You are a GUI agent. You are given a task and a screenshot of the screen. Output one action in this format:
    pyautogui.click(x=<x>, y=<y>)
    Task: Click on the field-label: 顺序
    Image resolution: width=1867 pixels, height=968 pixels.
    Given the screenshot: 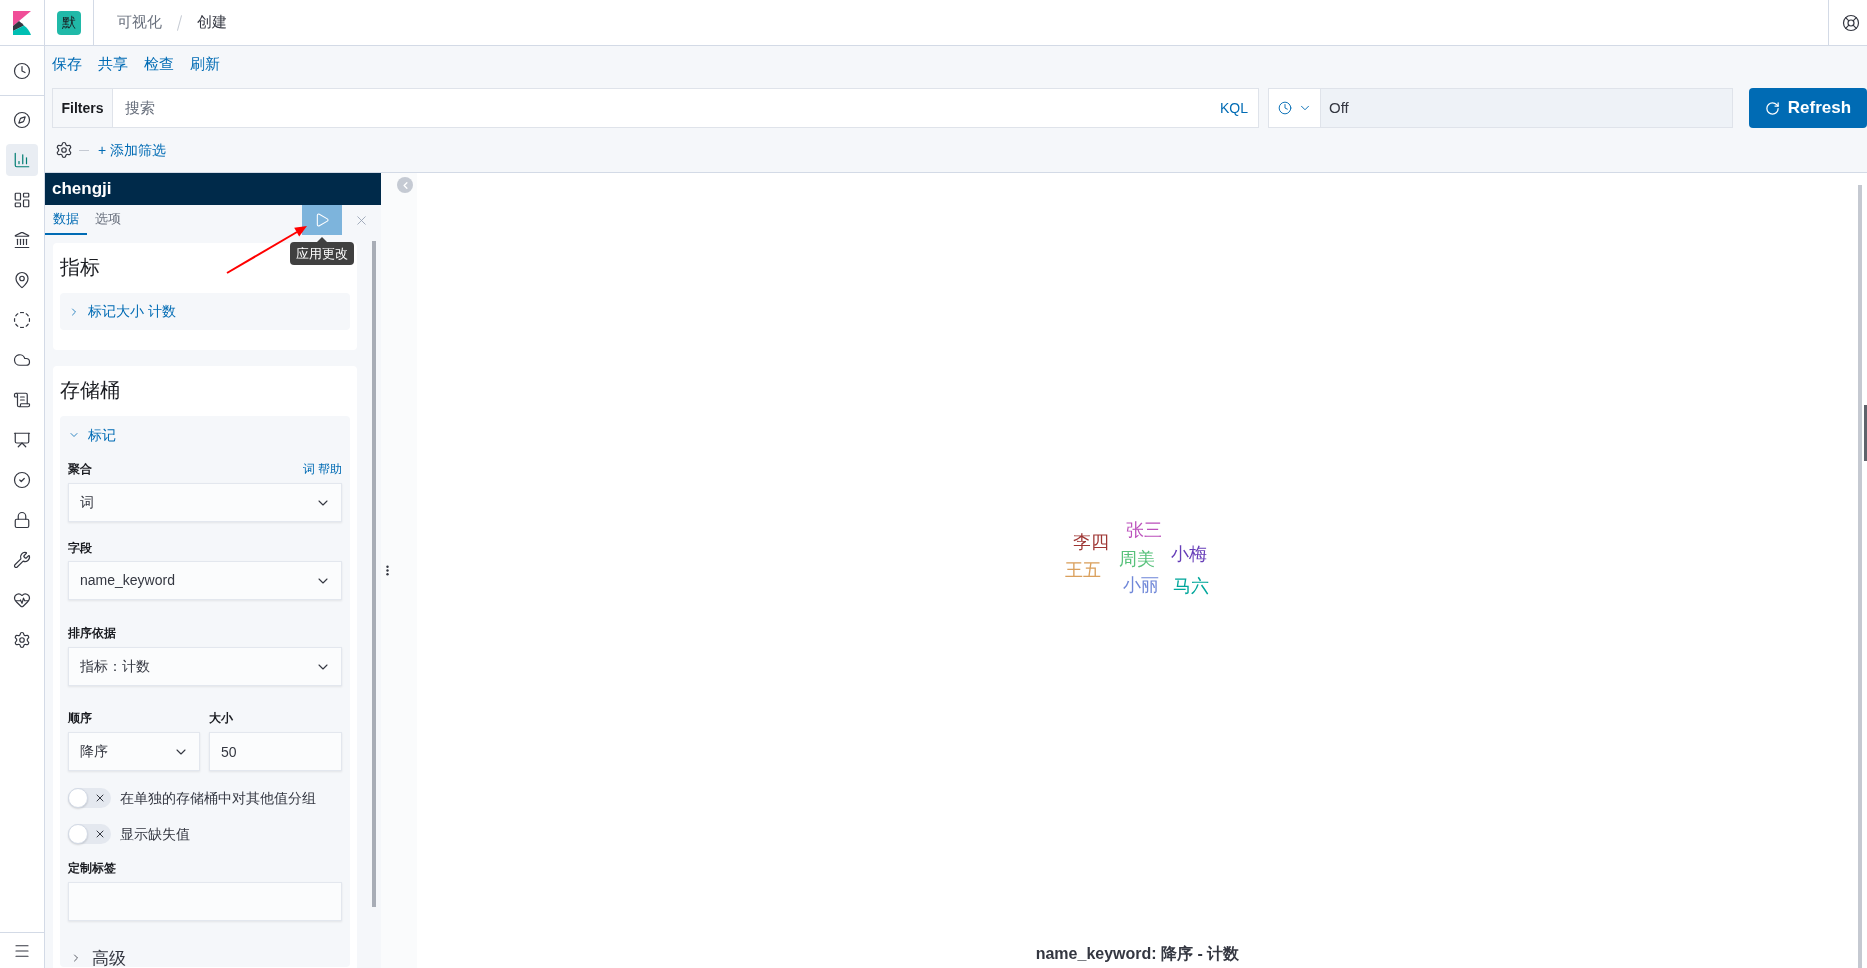 What is the action you would take?
    pyautogui.click(x=80, y=718)
    